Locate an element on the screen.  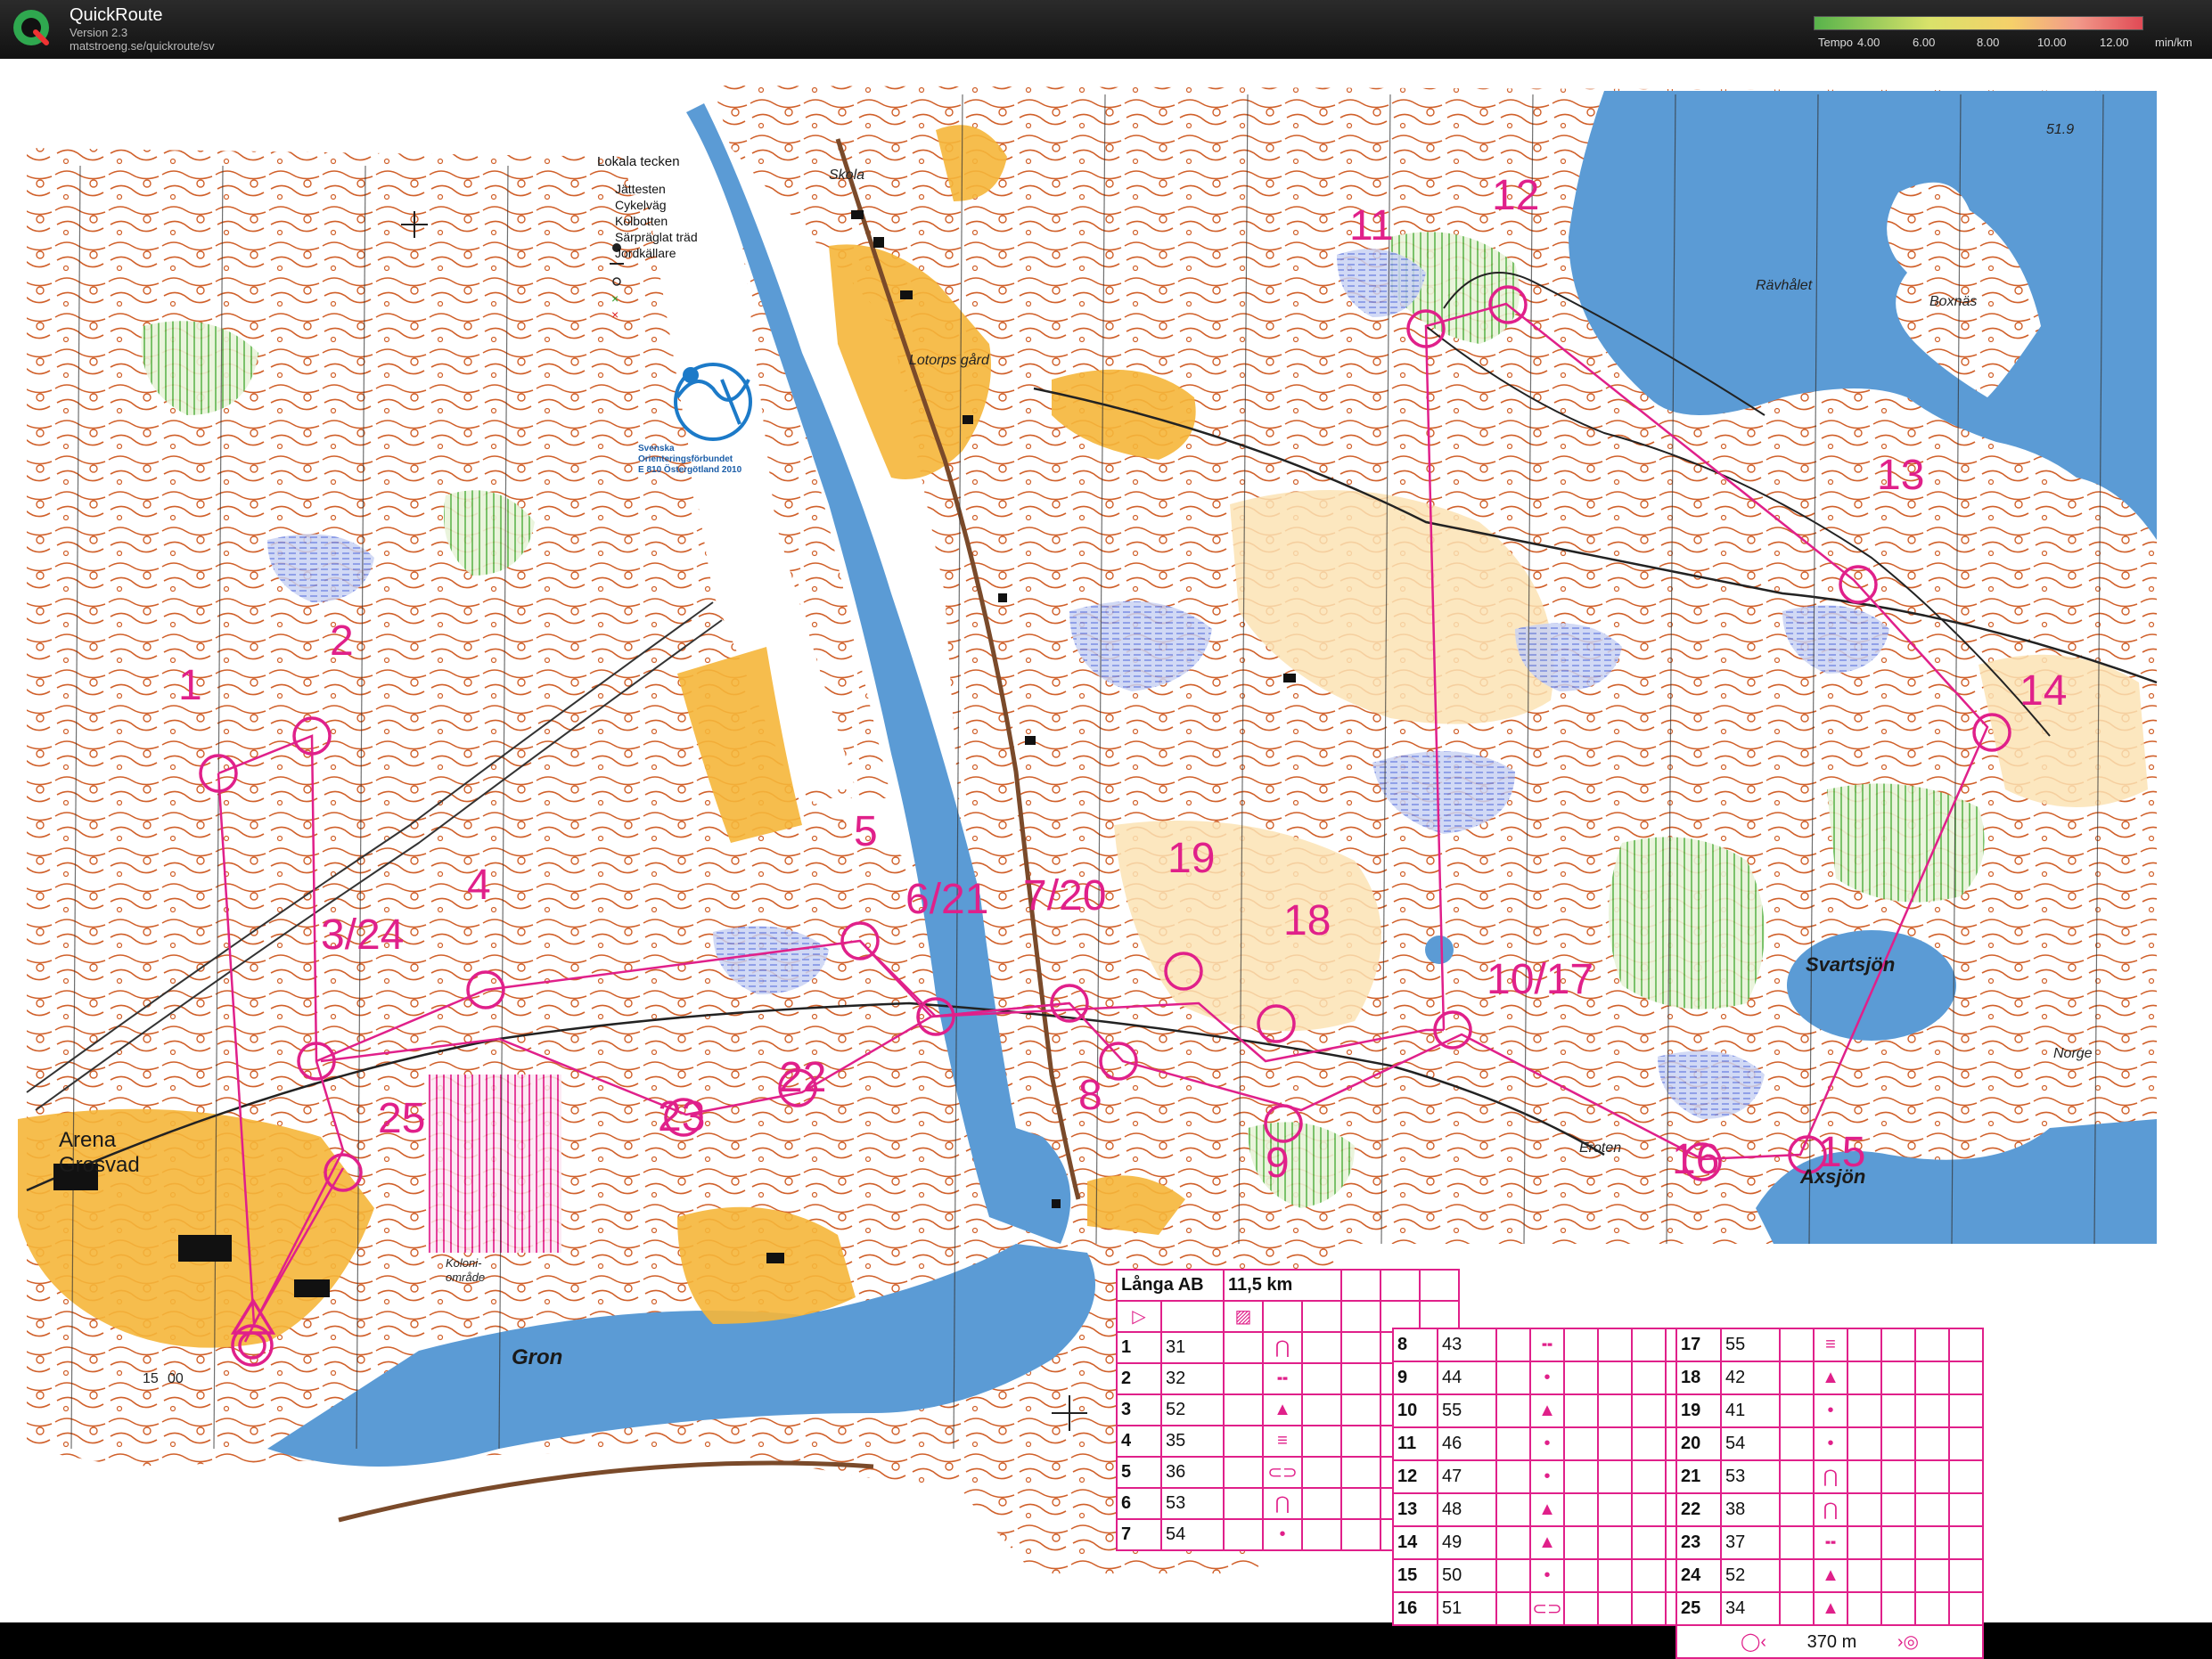
control-order: 21 is located at coordinates (1698, 1476).